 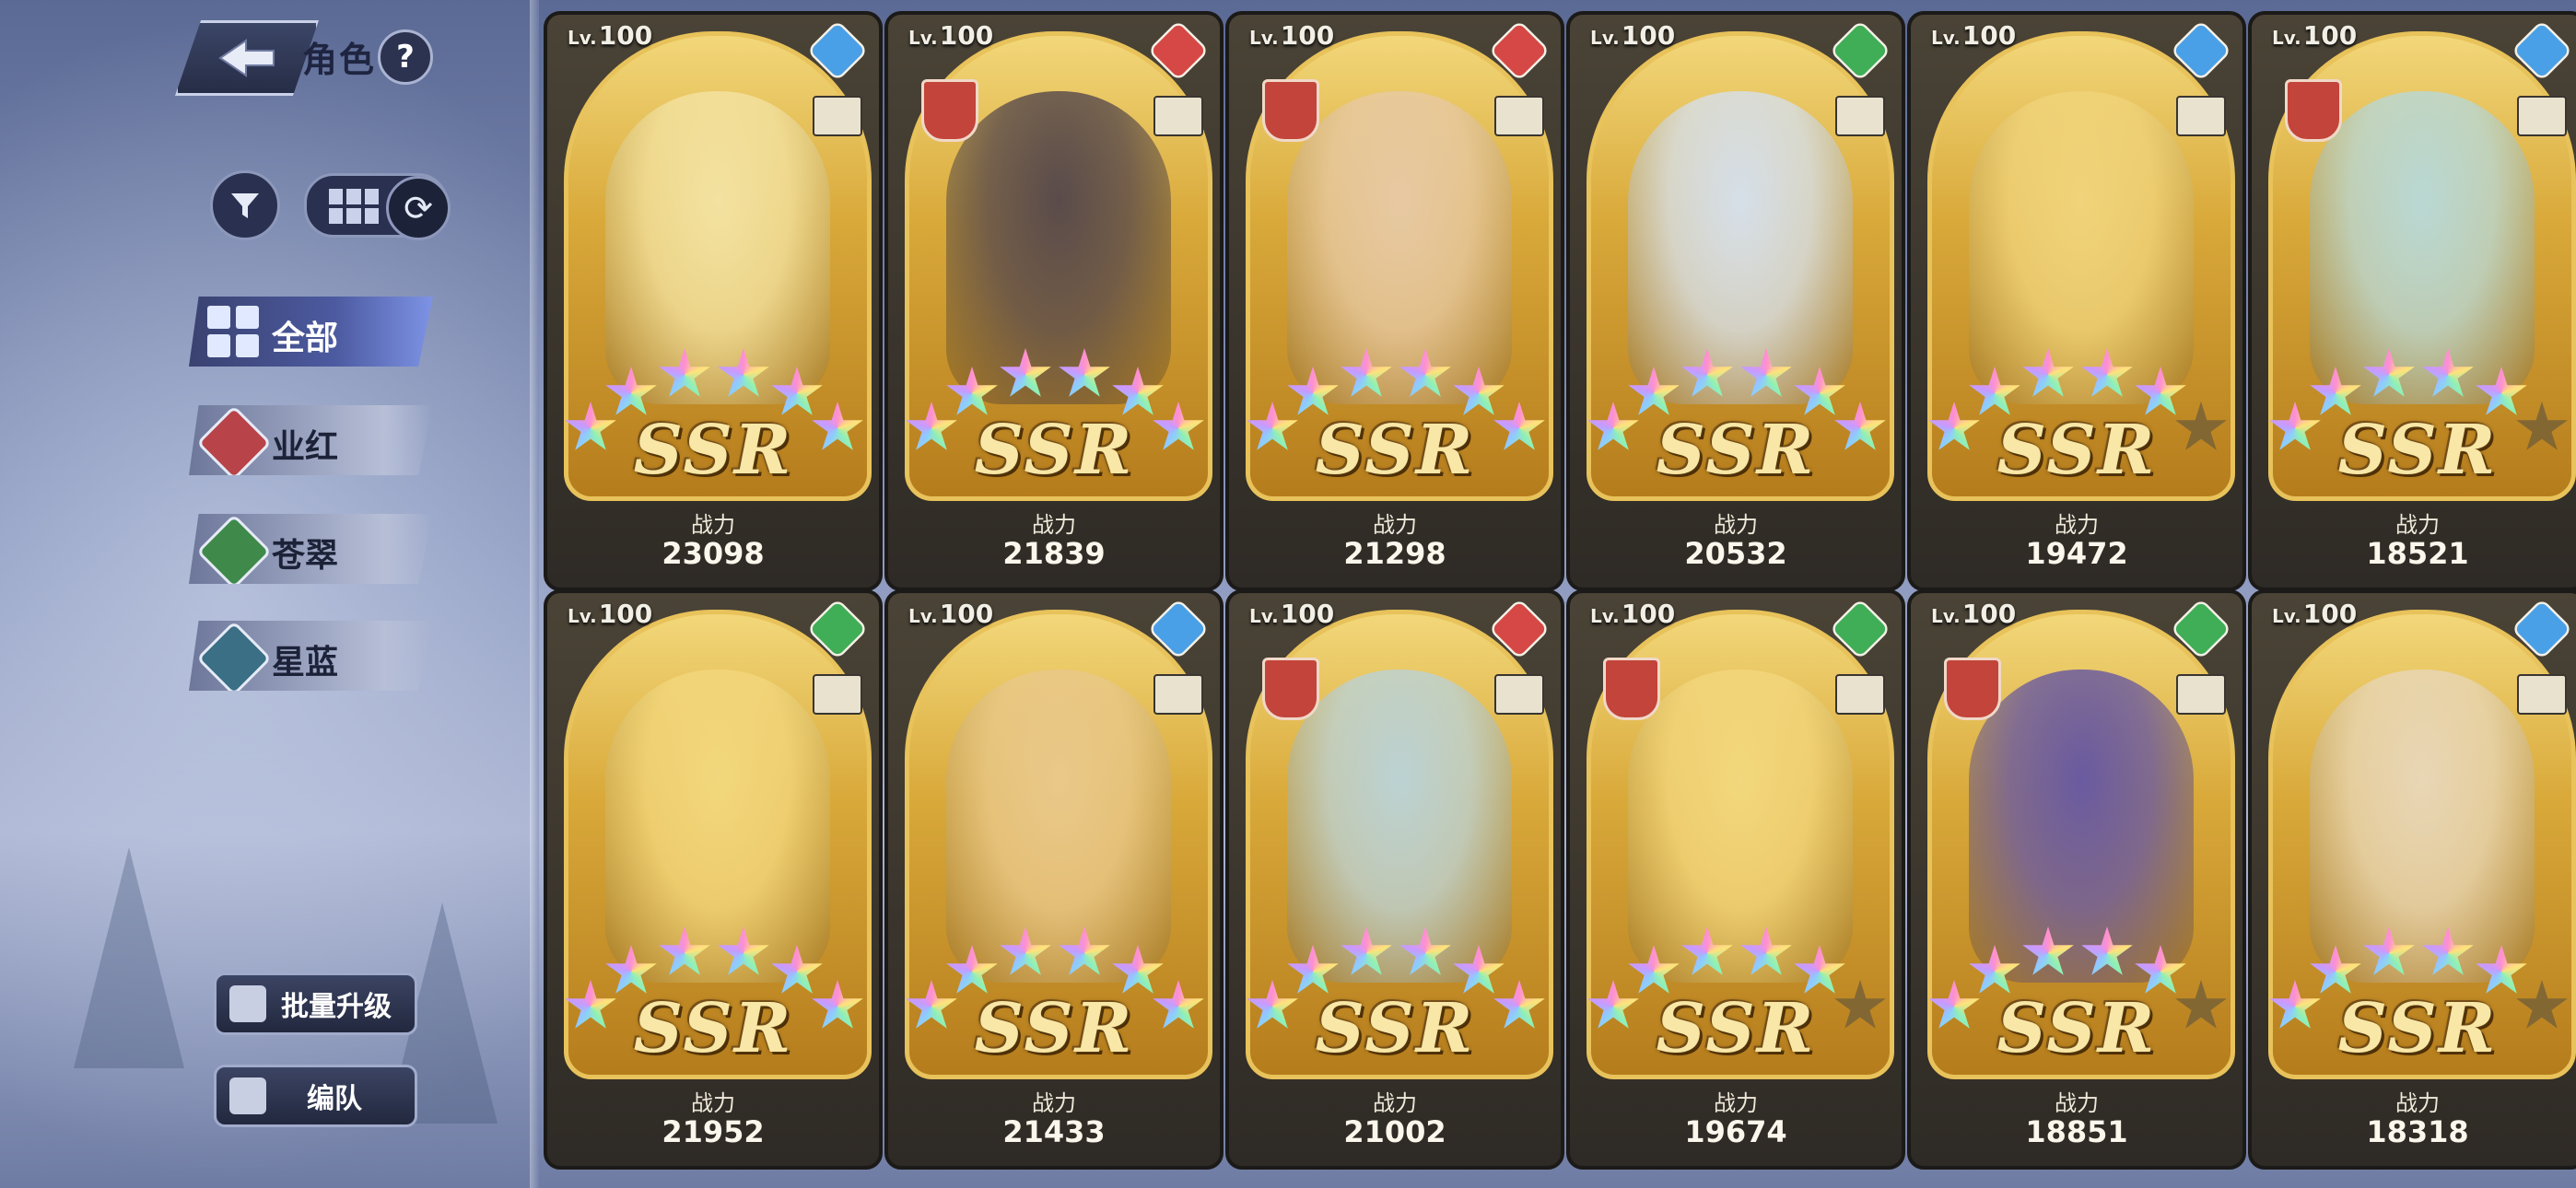 I want to click on character-card: Lv.100 SSR 战力 18521, so click(x=2412, y=301).